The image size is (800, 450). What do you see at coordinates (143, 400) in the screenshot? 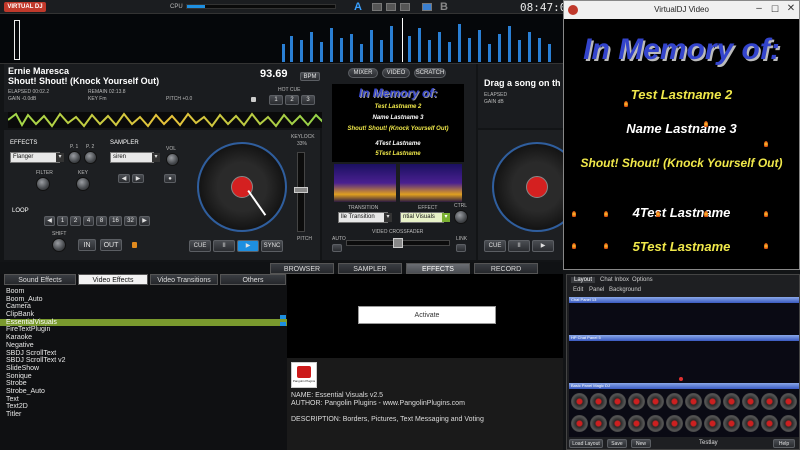
I see `effect-list-item: Text` at bounding box center [143, 400].